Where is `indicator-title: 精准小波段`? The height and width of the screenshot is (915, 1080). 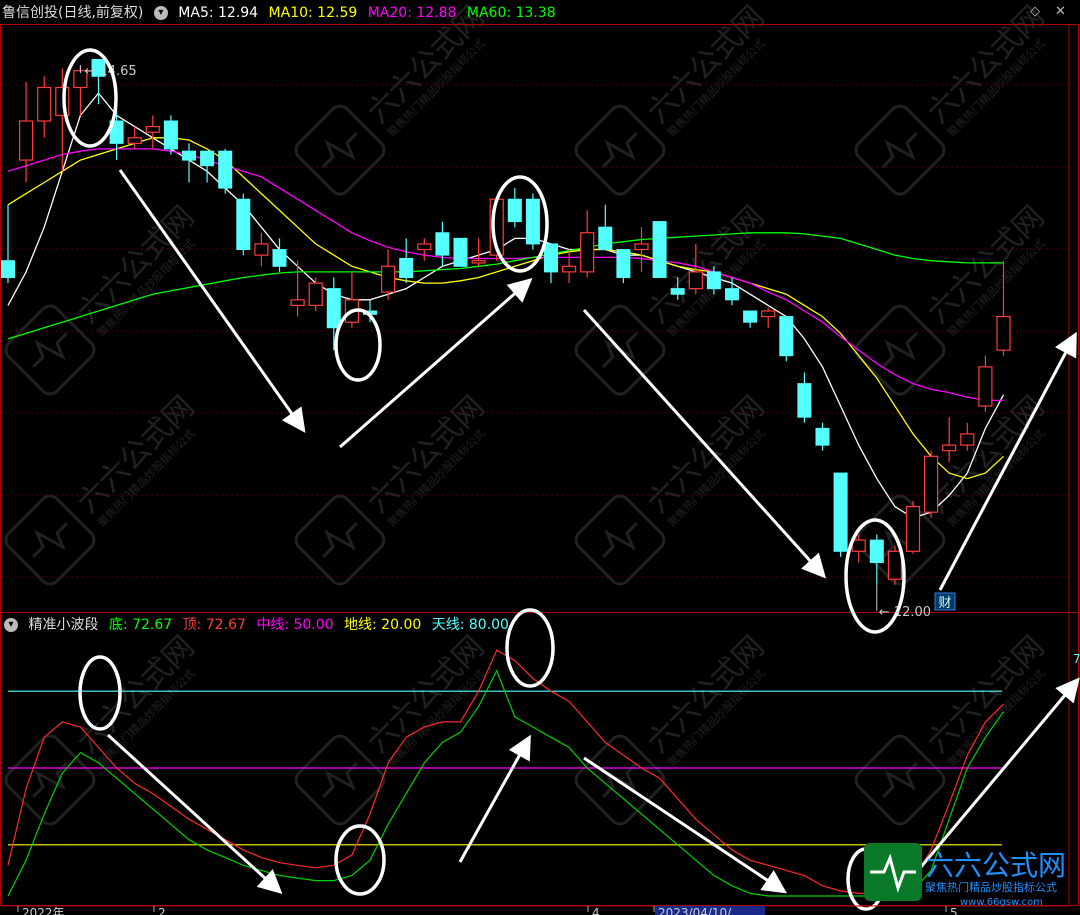 indicator-title: 精准小波段 is located at coordinates (63, 625).